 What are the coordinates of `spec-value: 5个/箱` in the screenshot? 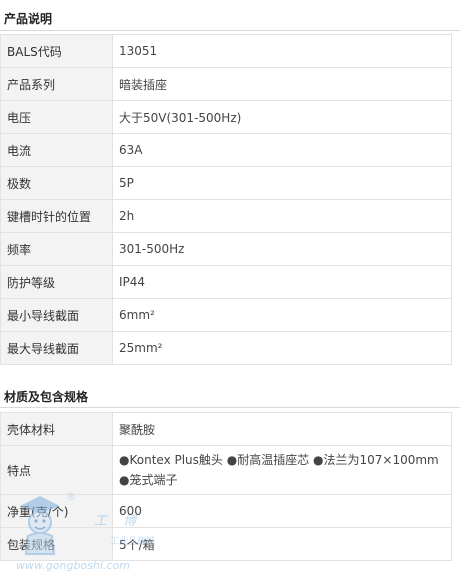 It's located at (282, 544).